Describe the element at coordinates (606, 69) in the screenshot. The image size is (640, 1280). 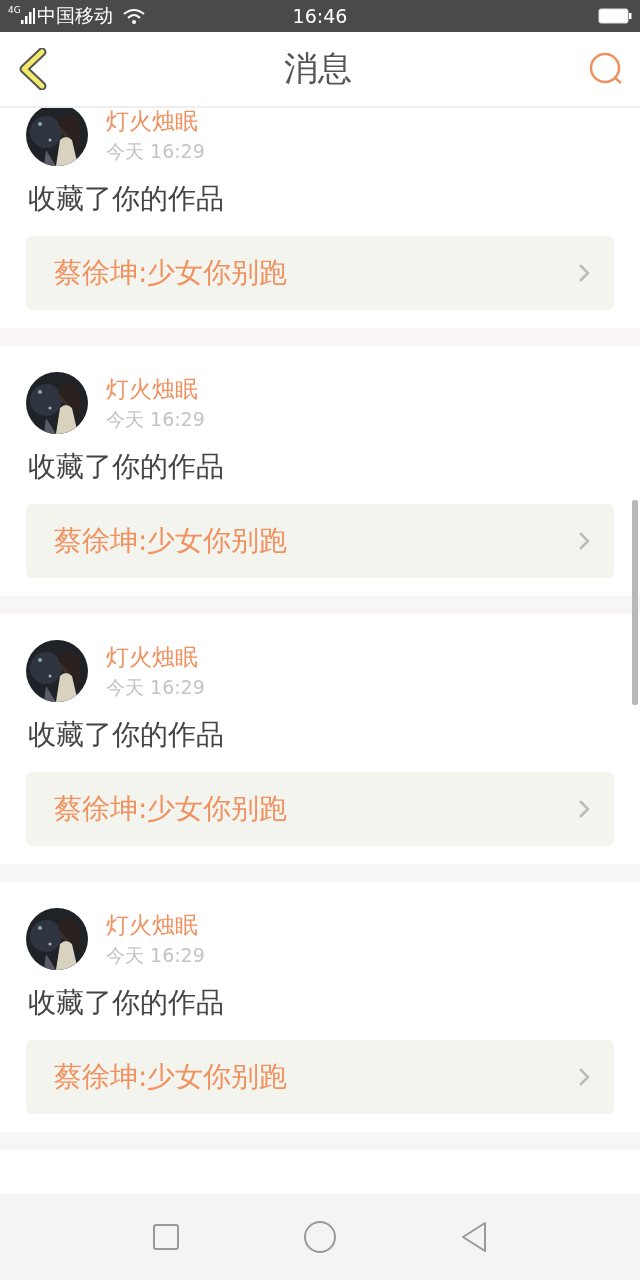
I see `search-icon` at that location.